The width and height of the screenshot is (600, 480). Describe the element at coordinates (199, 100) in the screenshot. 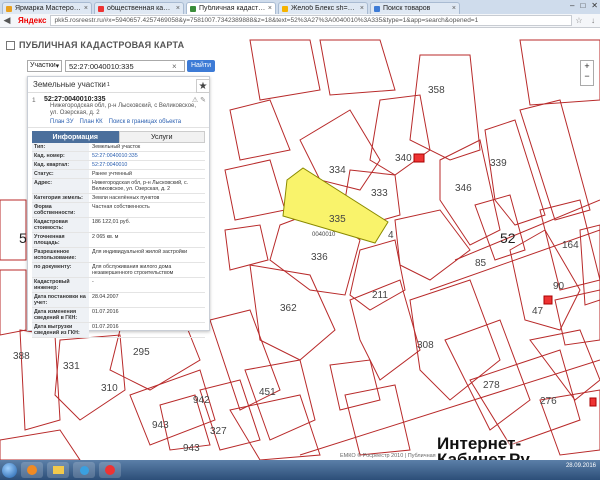

I see `card-tools-icon: ⚠ ✎` at that location.